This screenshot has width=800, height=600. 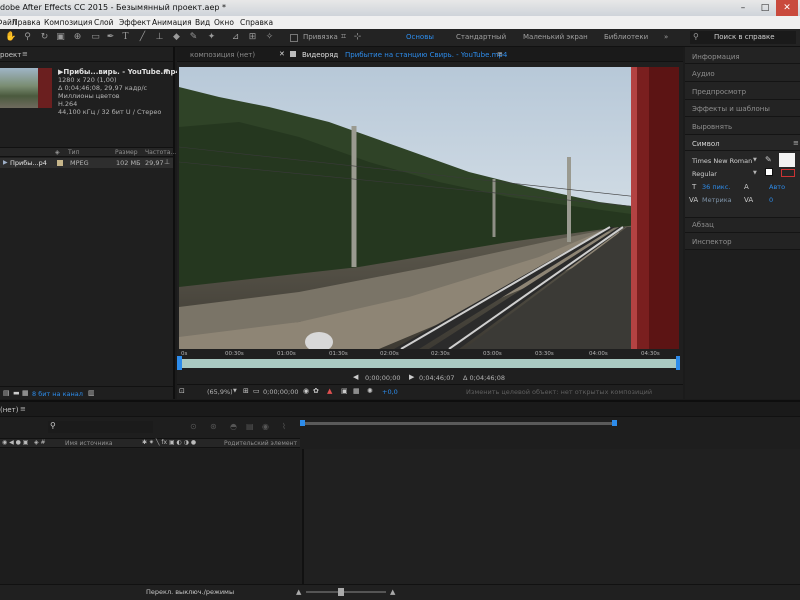 I want to click on hand-tool-icon: ✋, so click(x=10, y=37).